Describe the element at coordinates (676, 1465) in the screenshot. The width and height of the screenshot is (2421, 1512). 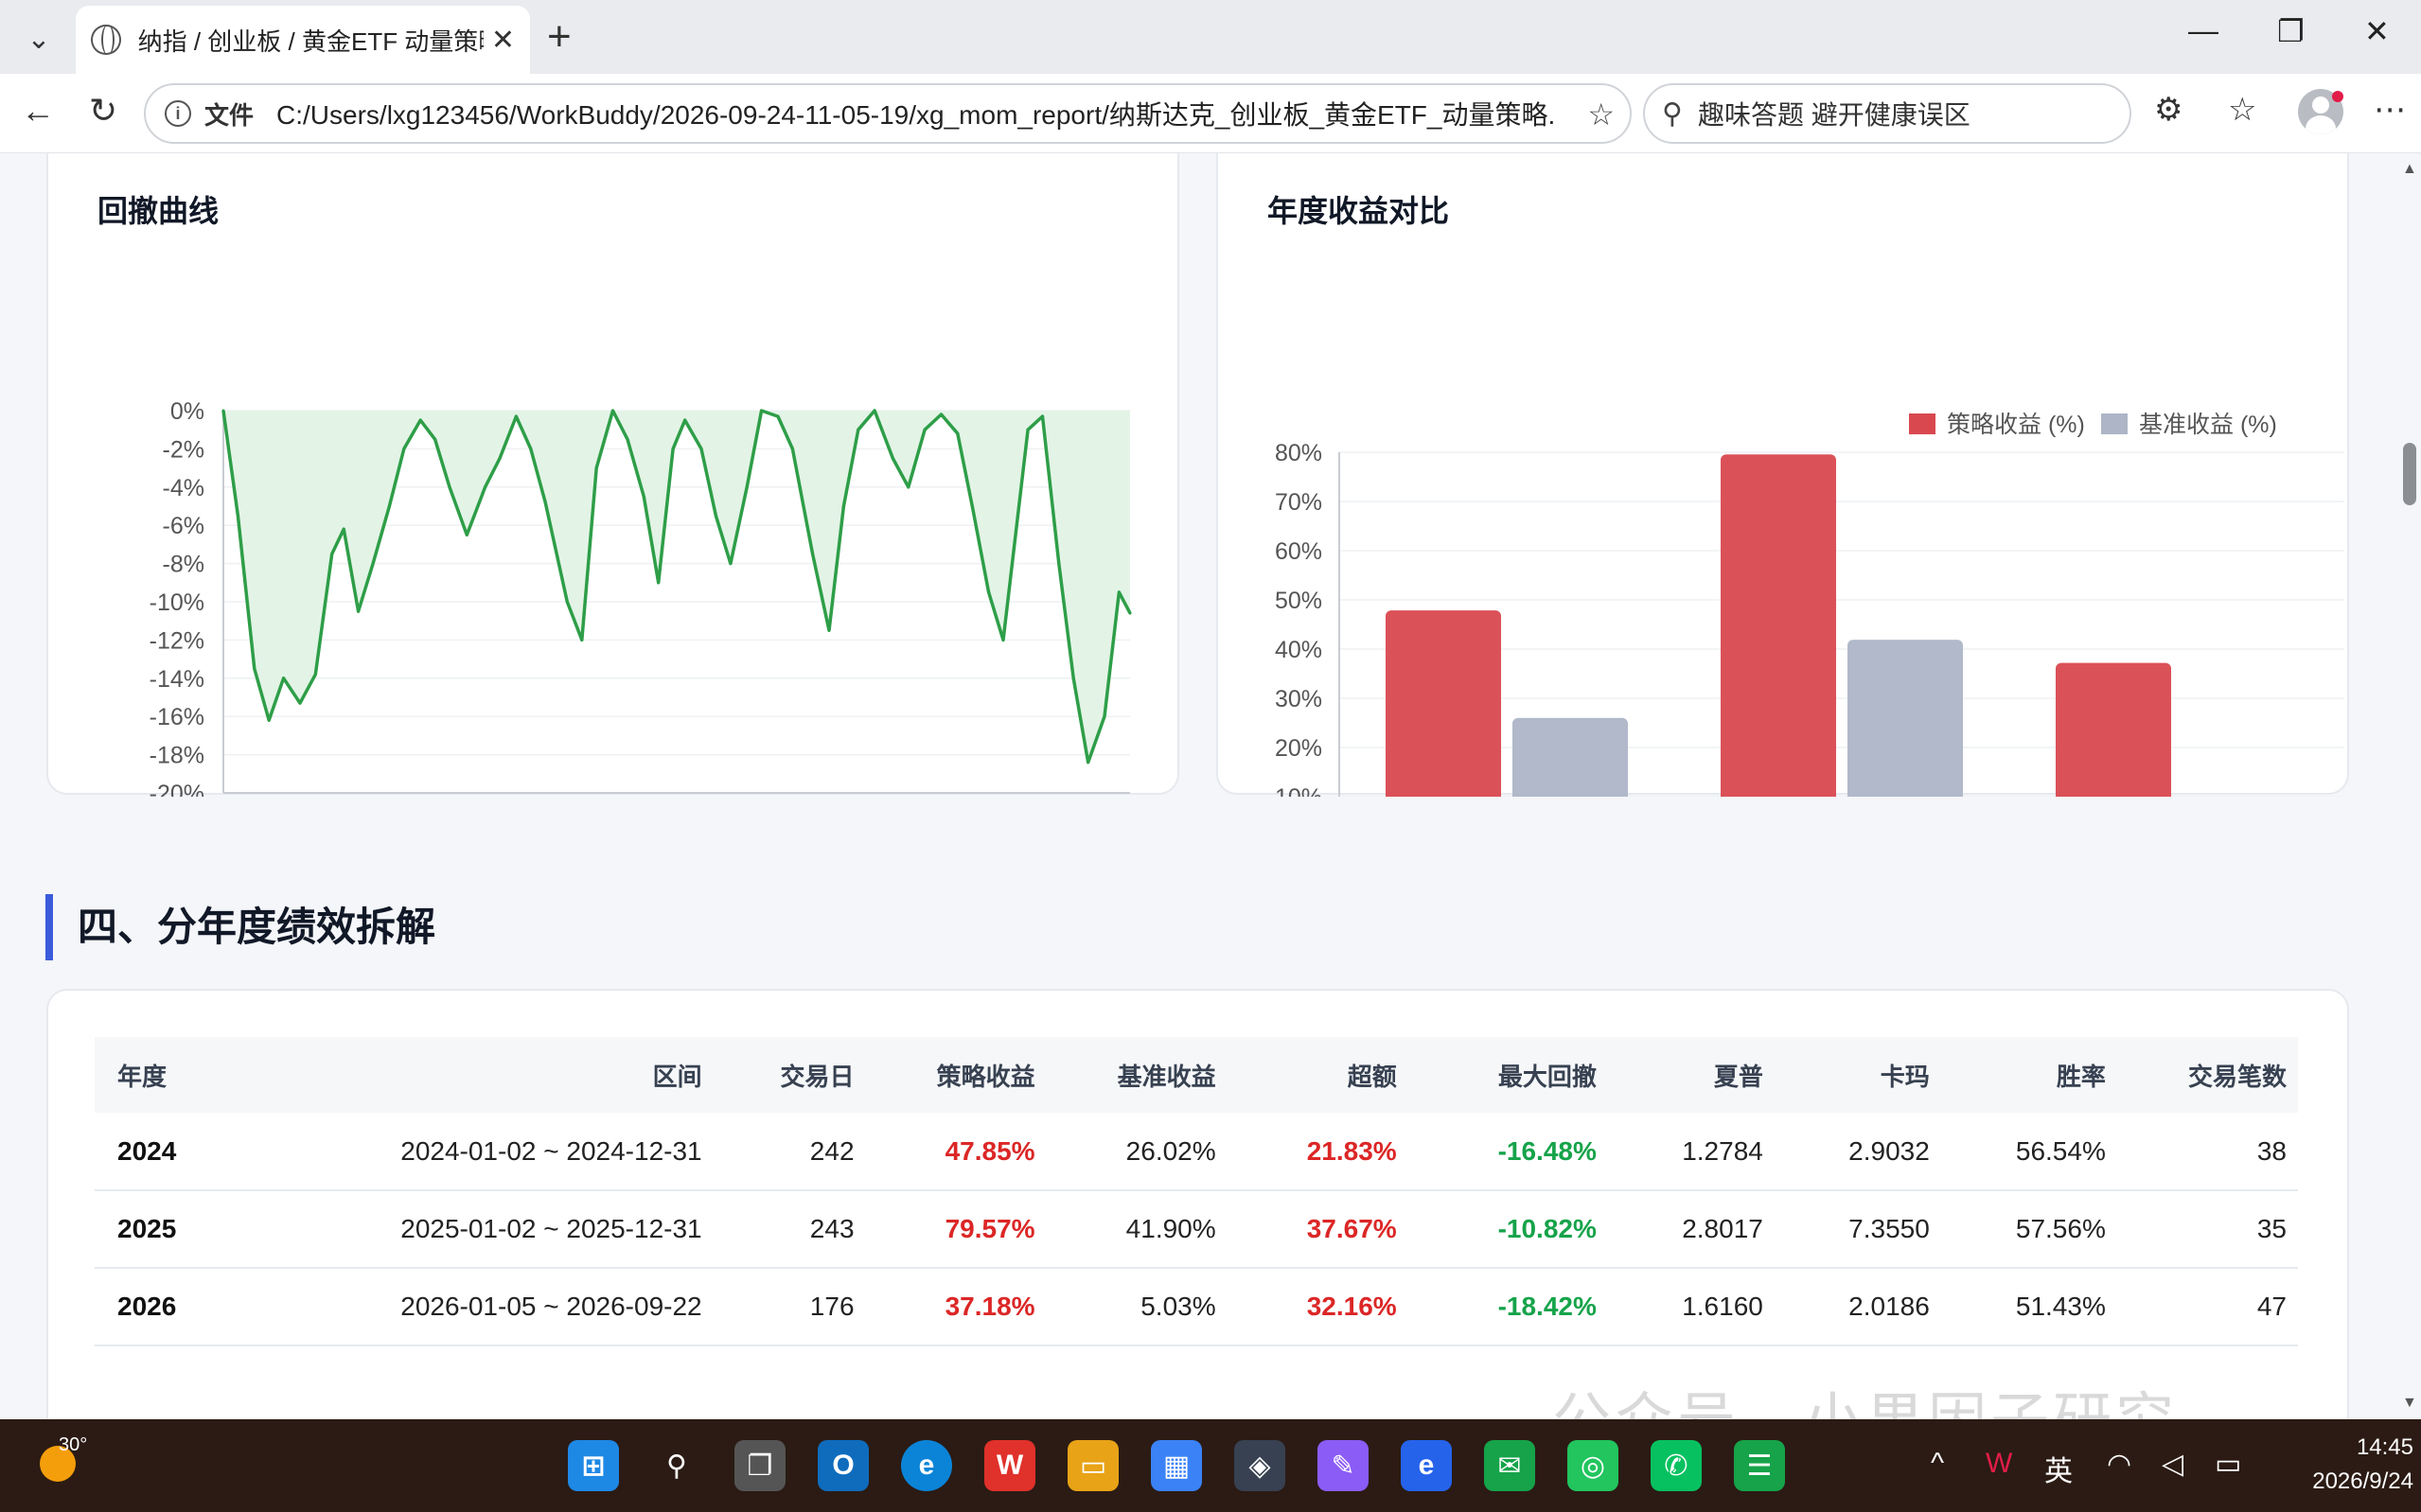
I see `search-taskbar-icon: ⚲` at that location.